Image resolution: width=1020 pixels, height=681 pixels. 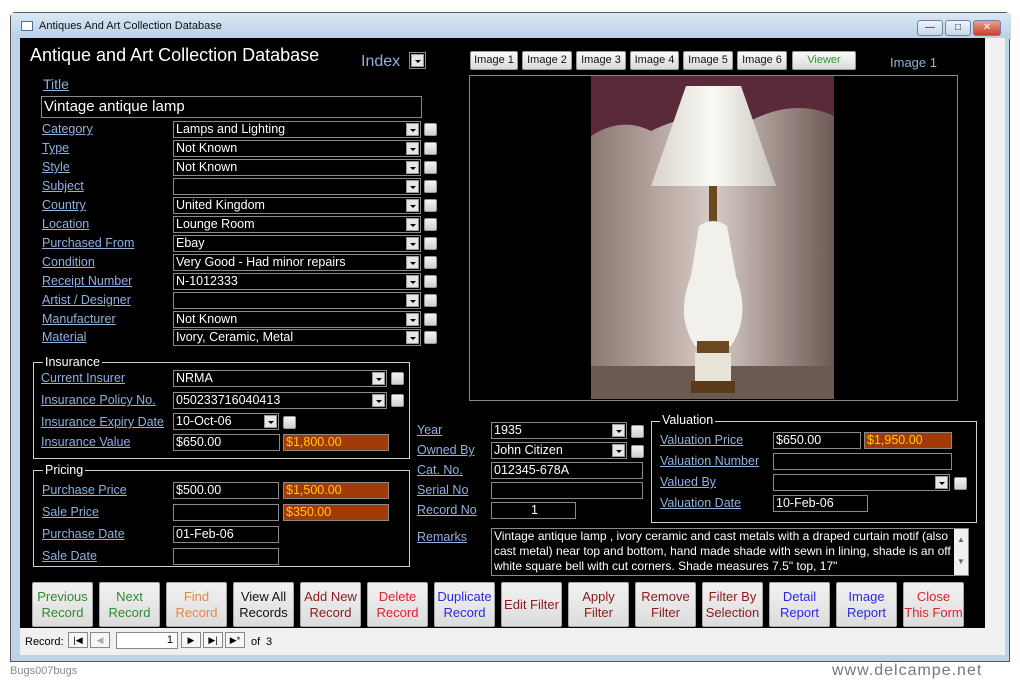 What do you see at coordinates (235, 640) in the screenshot?
I see `new-record-icon: ▶*` at bounding box center [235, 640].